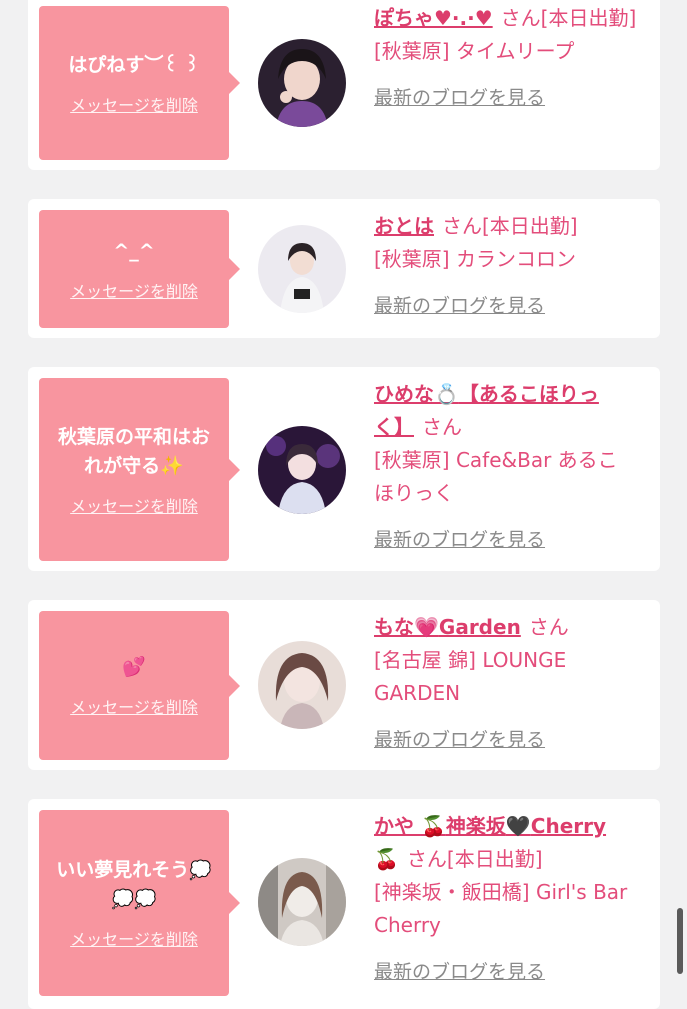 The height and width of the screenshot is (1009, 687). I want to click on shop-name: [秋葉原] タイムリープ, so click(474, 51).